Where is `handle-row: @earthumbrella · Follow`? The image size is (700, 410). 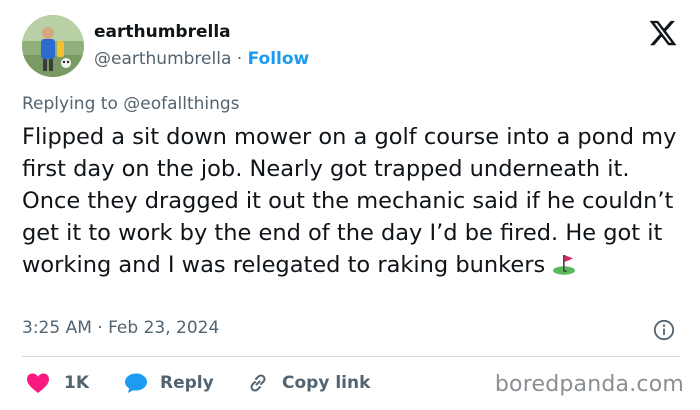 handle-row: @earthumbrella · Follow is located at coordinates (201, 59).